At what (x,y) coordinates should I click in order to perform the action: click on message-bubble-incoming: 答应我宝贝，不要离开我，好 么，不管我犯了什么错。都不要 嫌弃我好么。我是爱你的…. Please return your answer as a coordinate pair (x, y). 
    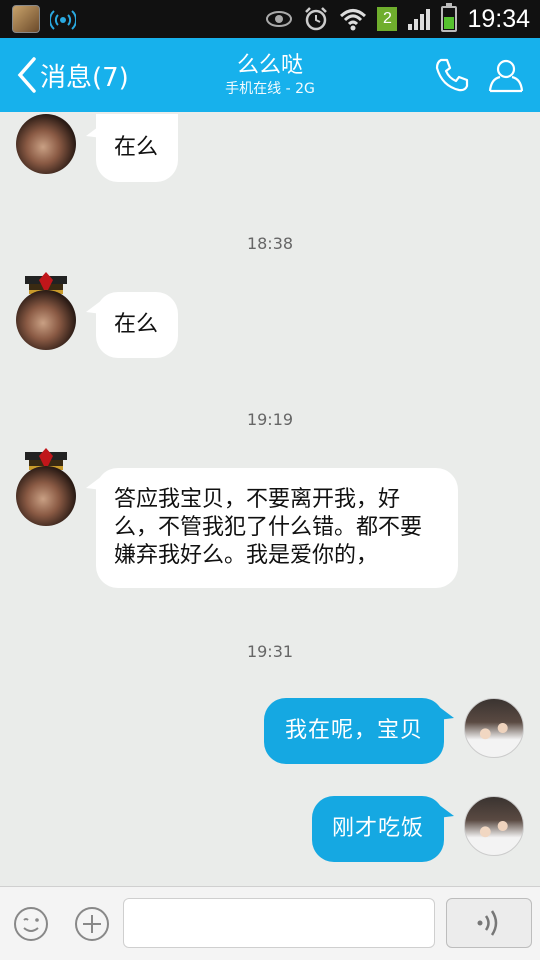
    Looking at the image, I should click on (277, 528).